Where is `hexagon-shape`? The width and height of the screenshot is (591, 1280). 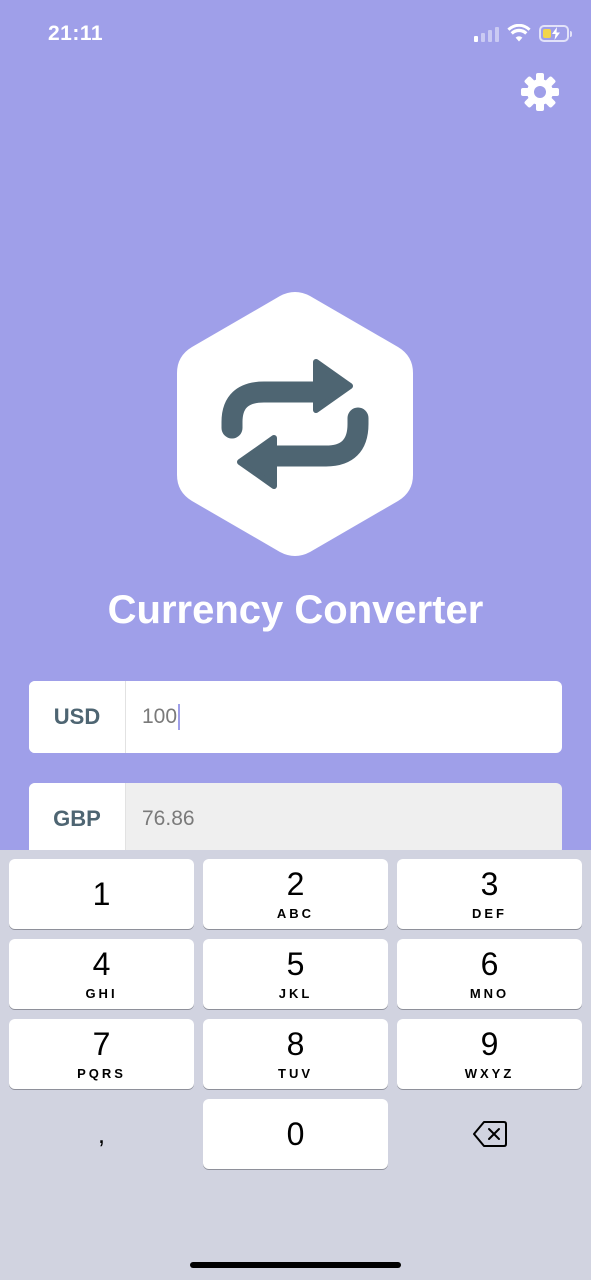
hexagon-shape is located at coordinates (295, 424).